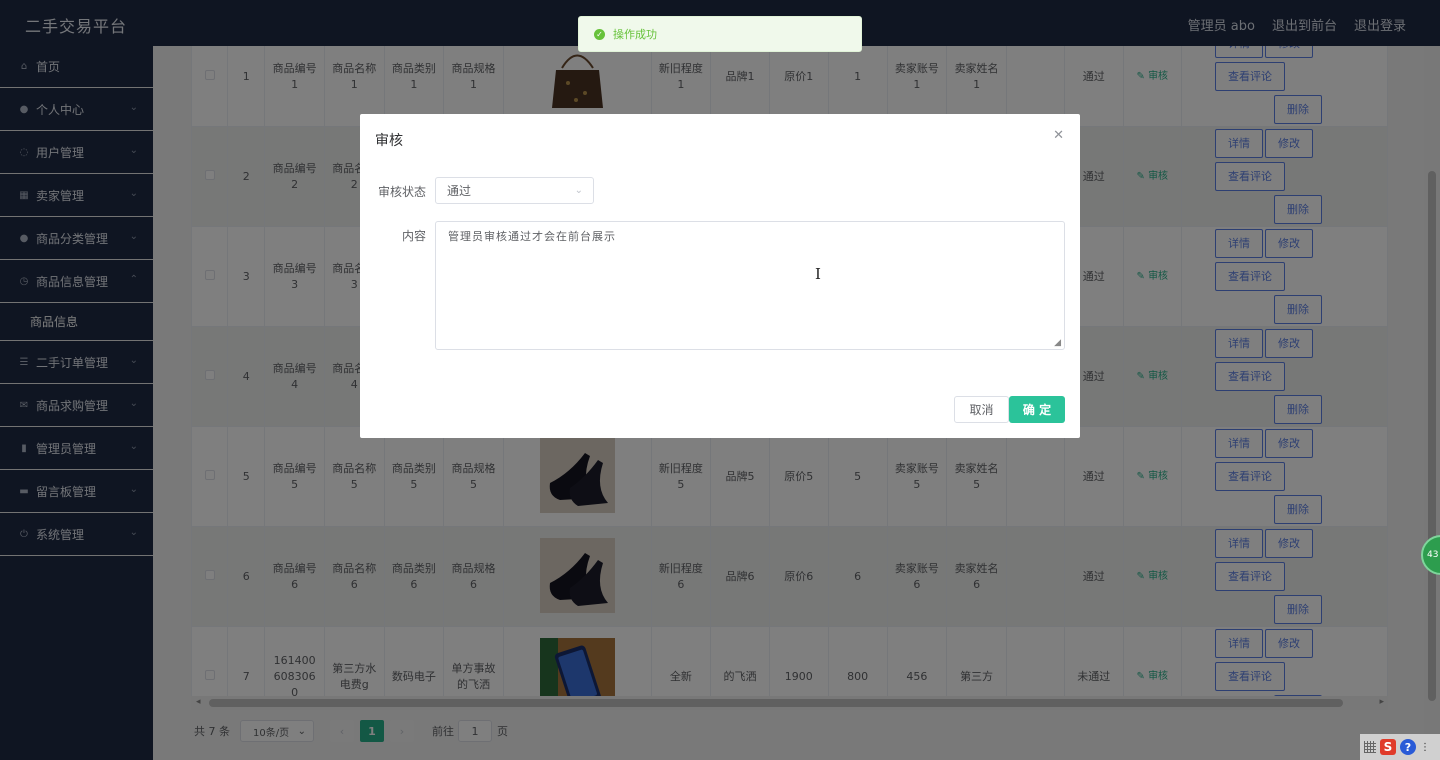 The width and height of the screenshot is (1440, 760). Describe the element at coordinates (750, 285) in the screenshot. I see `content-textarea: 管理员审核通过才会在前台展示 ◢` at that location.